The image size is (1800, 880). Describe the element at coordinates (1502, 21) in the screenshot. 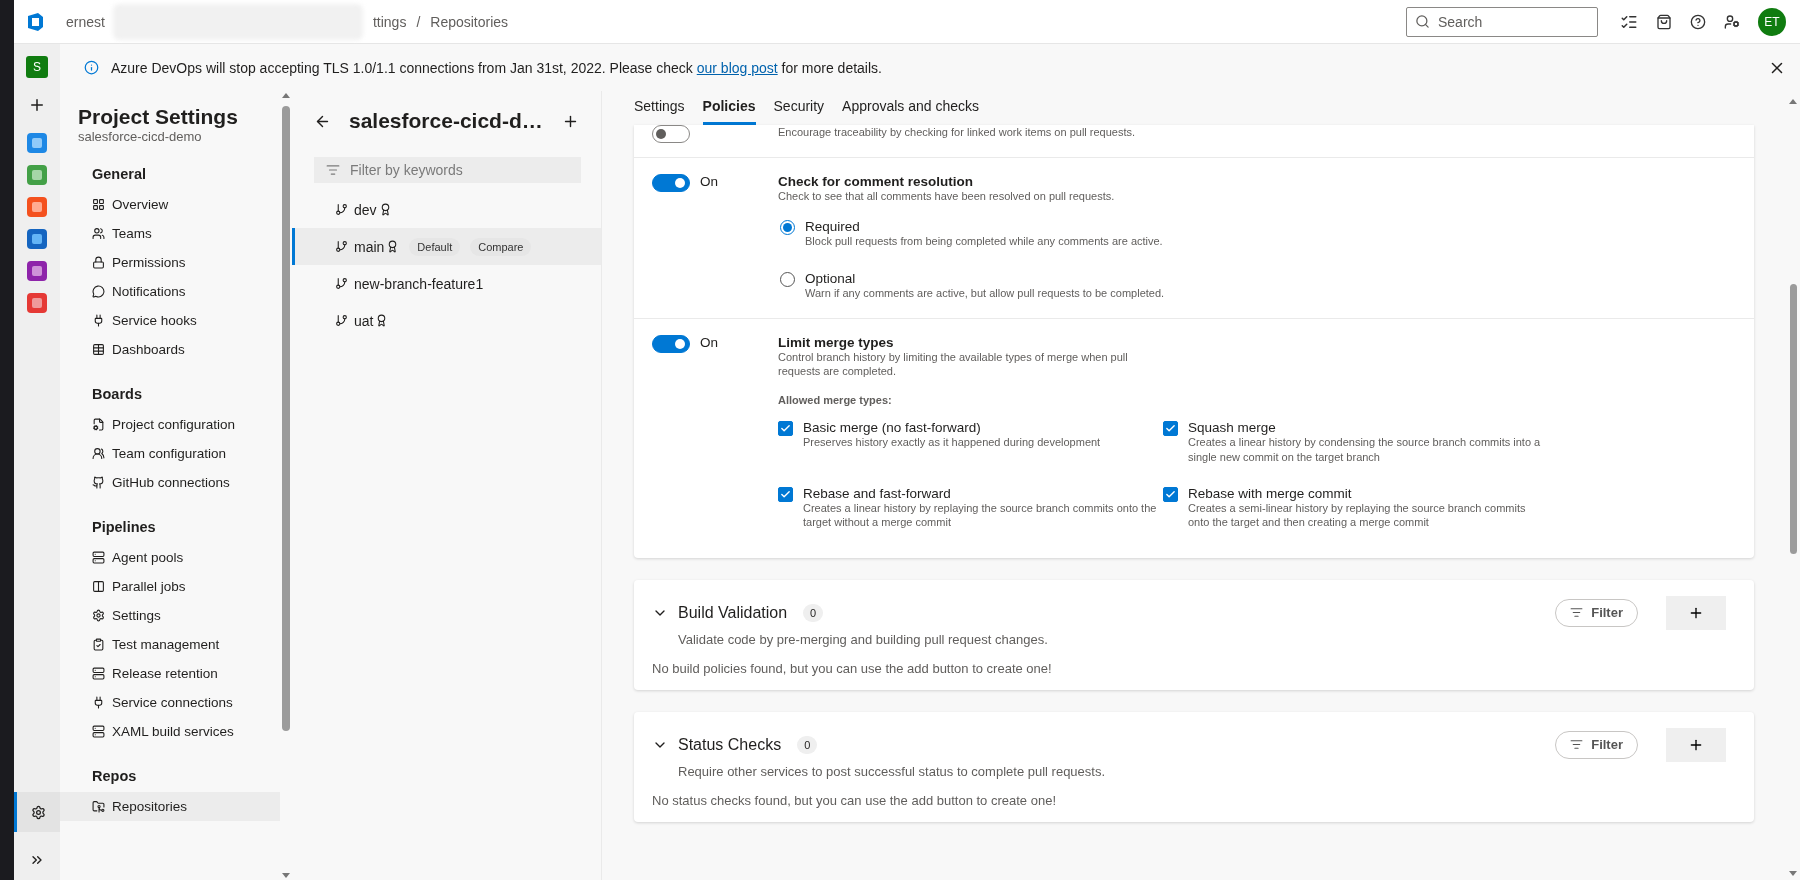

I see `search-field: Search` at that location.